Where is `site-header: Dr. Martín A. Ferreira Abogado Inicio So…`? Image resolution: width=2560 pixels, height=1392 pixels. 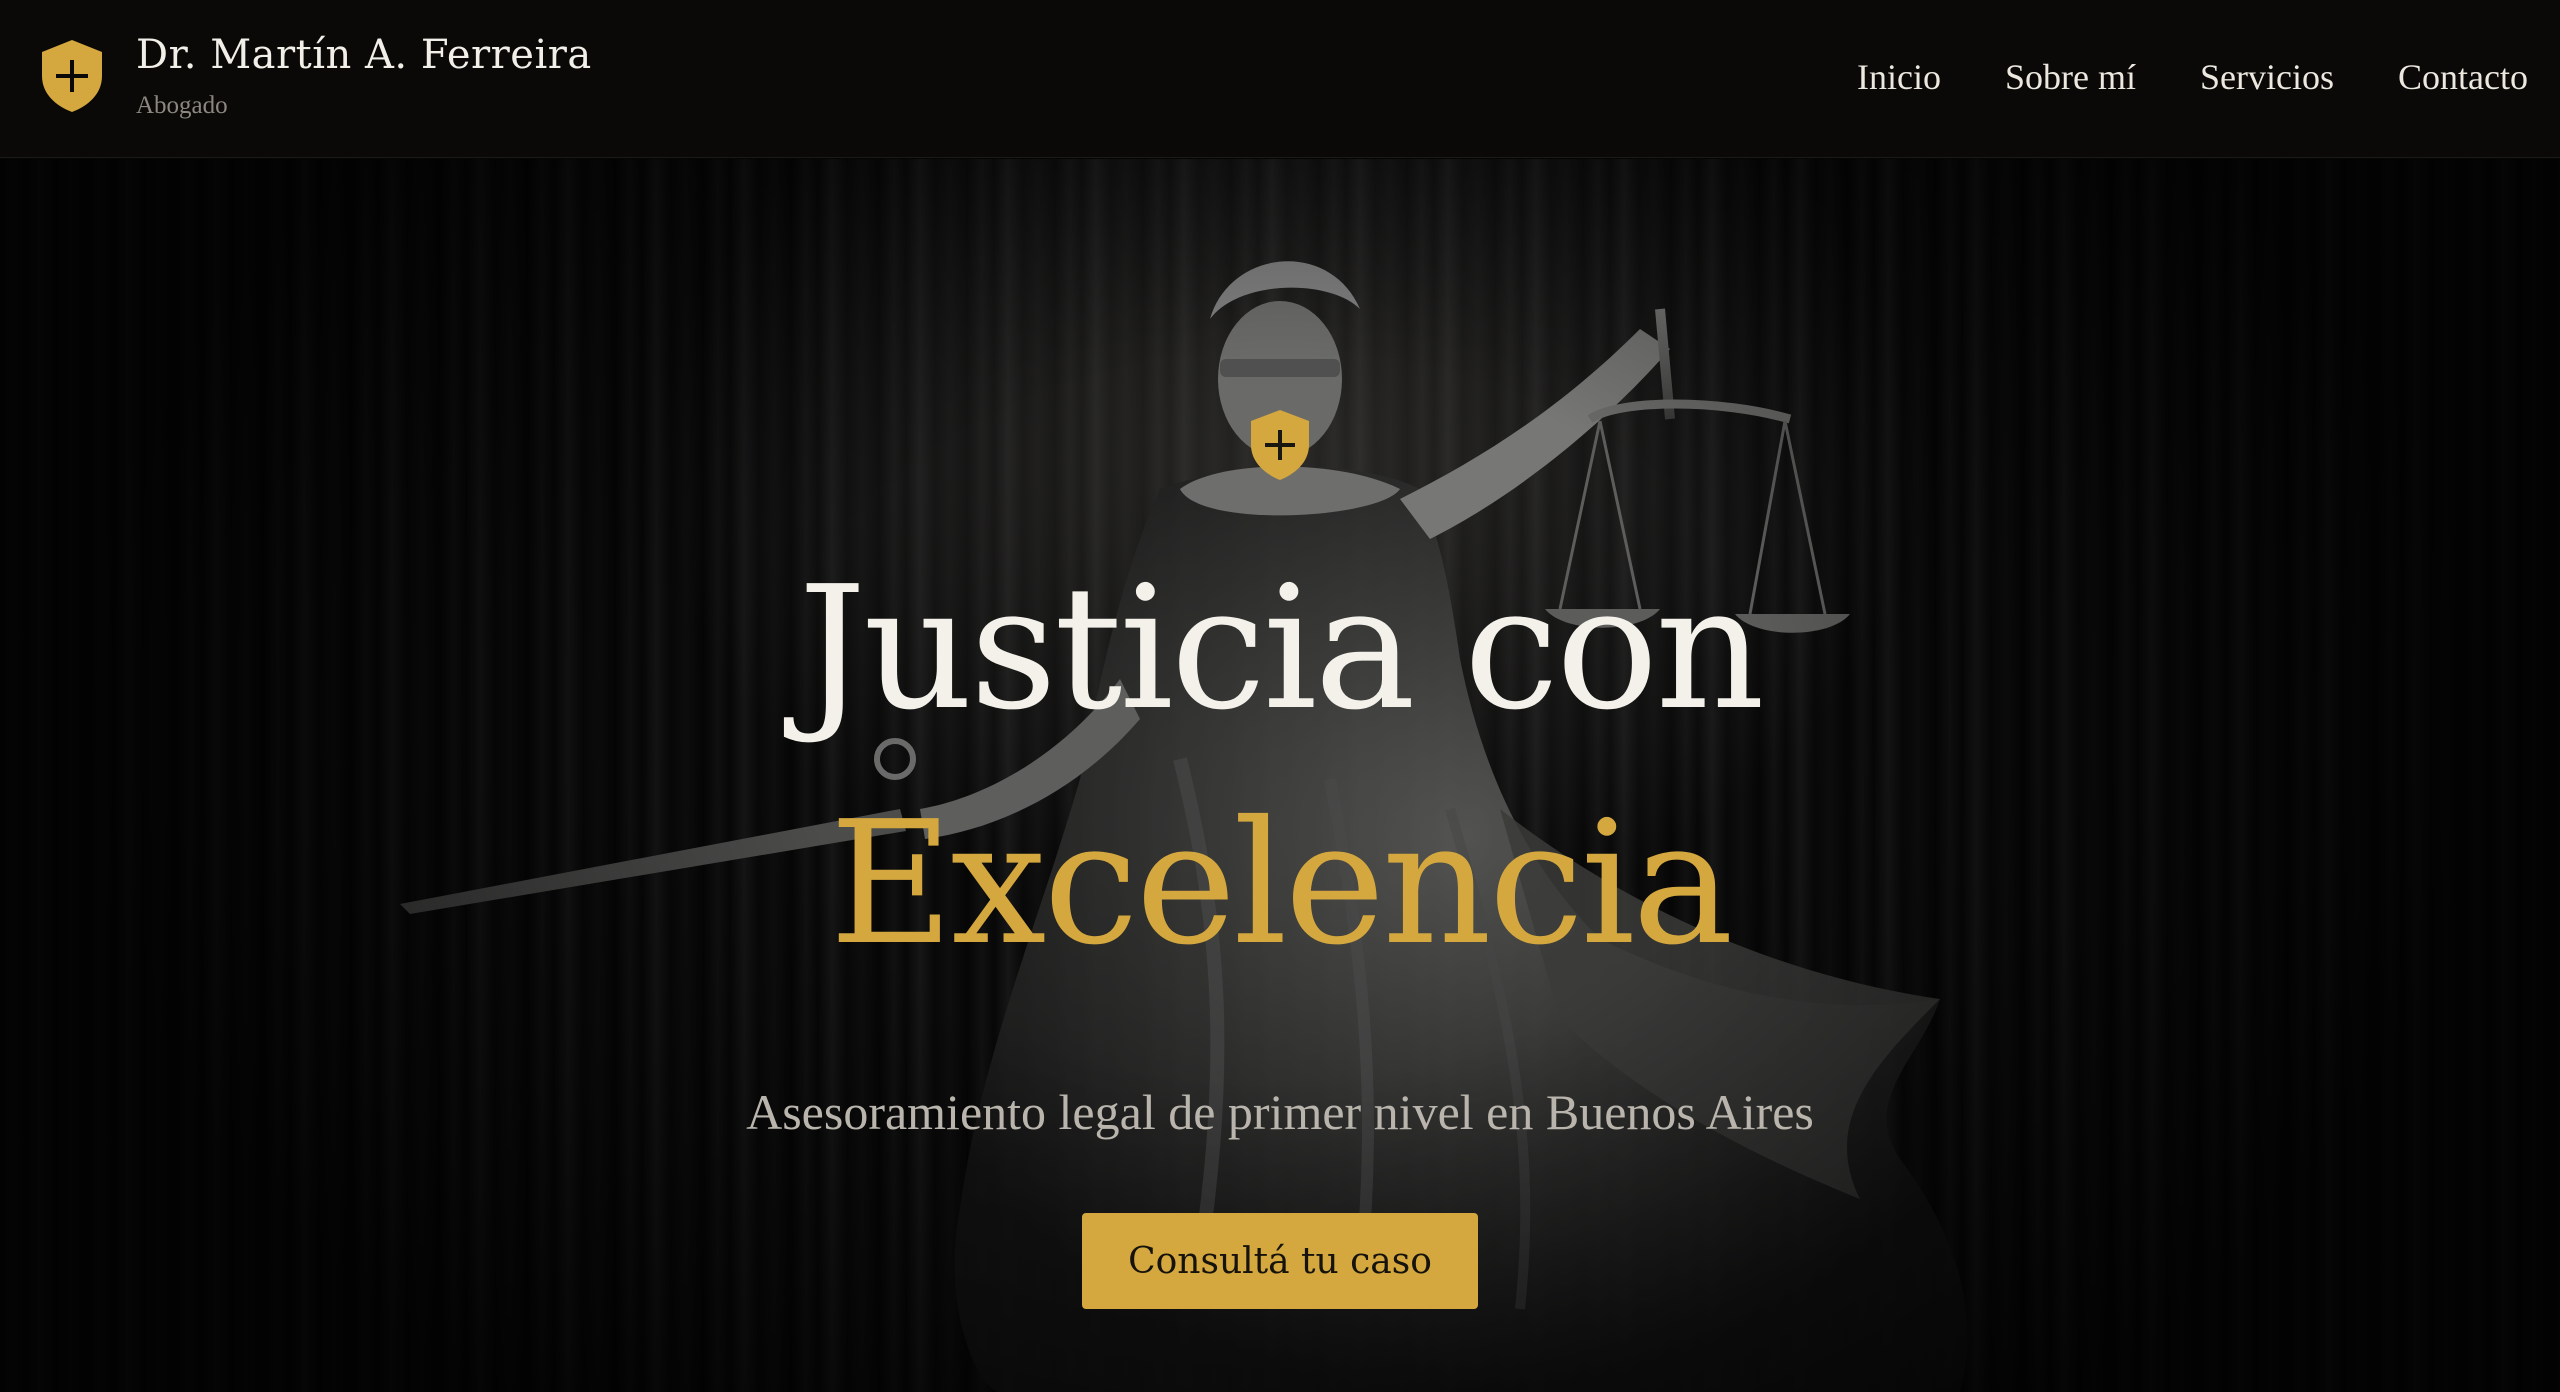
site-header: Dr. Martín A. Ferreira Abogado Inicio So… is located at coordinates (1280, 79).